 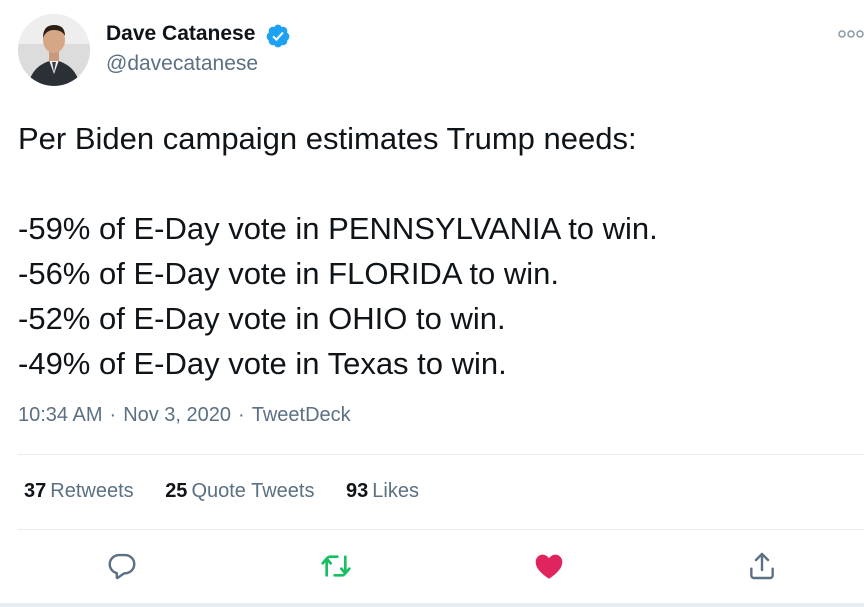 I want to click on tweet-line: -49% of E-Day vote in Texas to win., so click(x=262, y=363).